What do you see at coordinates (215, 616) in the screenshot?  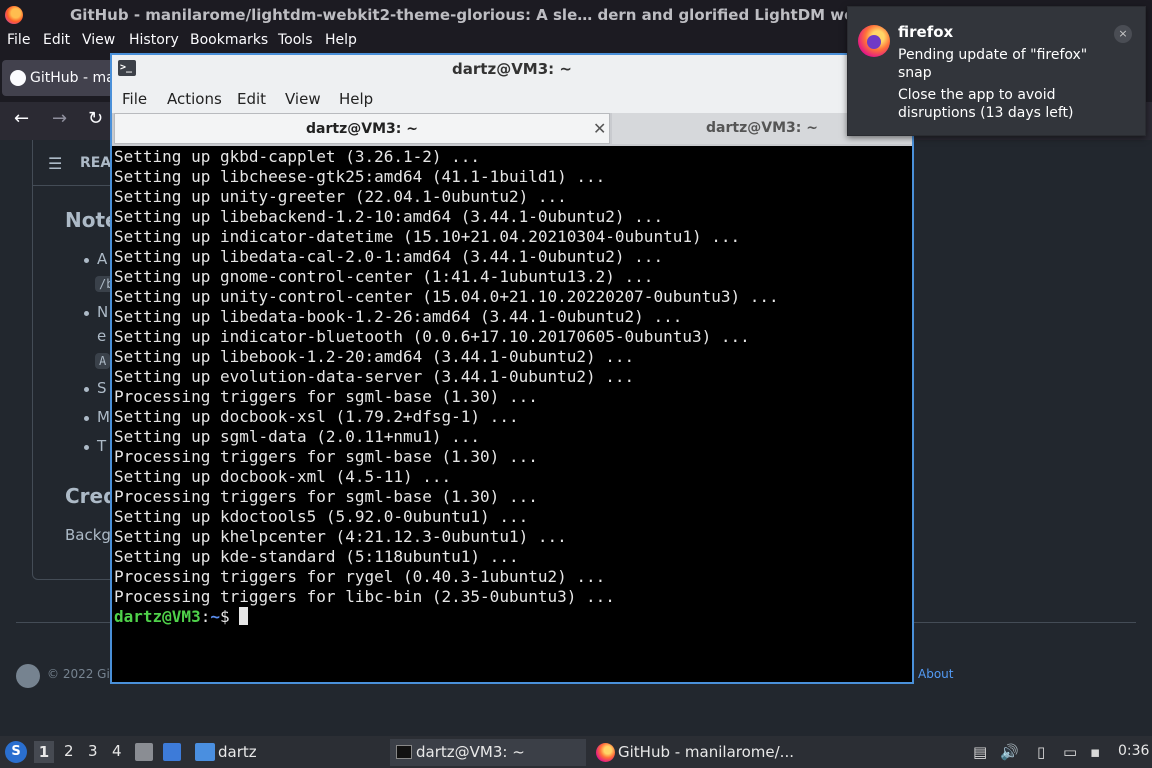 I see `prompt-path: ~` at bounding box center [215, 616].